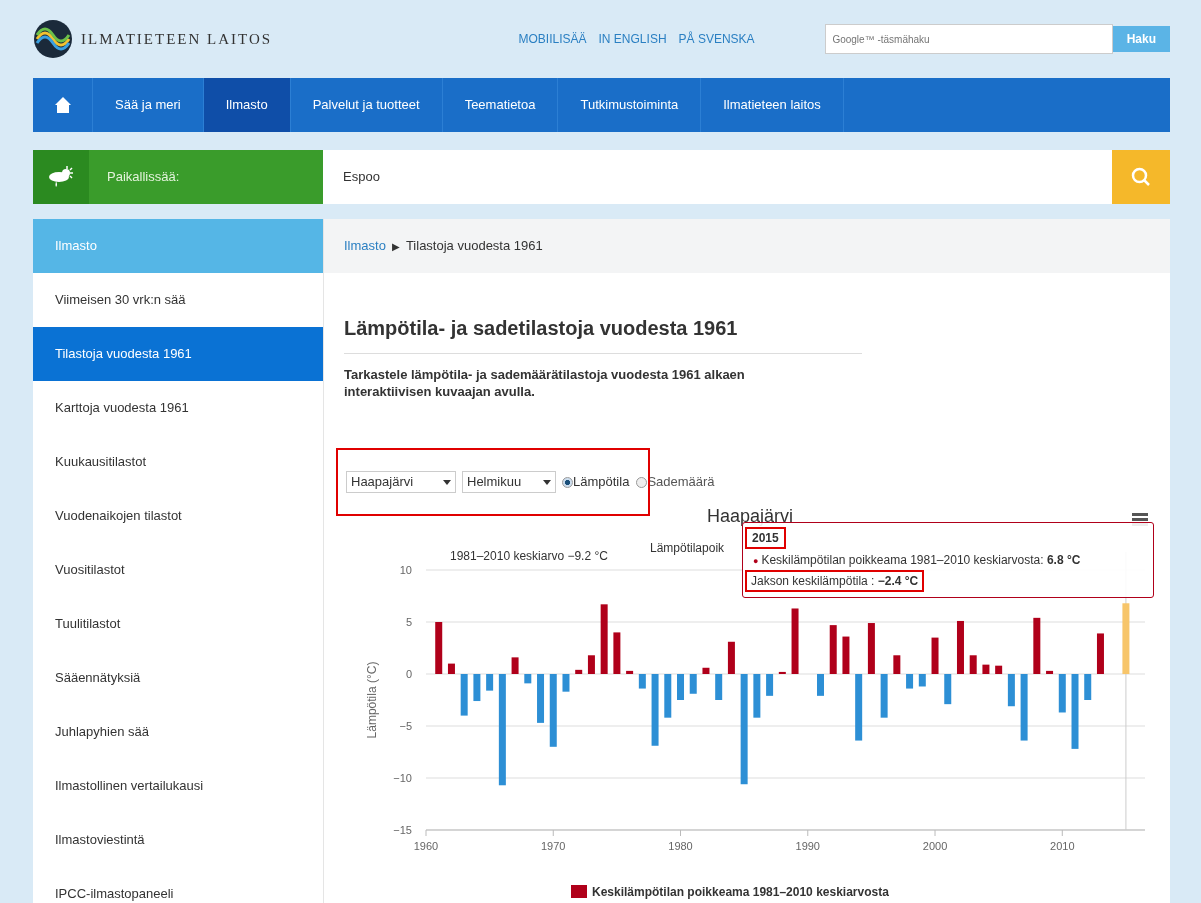  What do you see at coordinates (500, 105) in the screenshot?
I see `nav-tab: Teematietoa` at bounding box center [500, 105].